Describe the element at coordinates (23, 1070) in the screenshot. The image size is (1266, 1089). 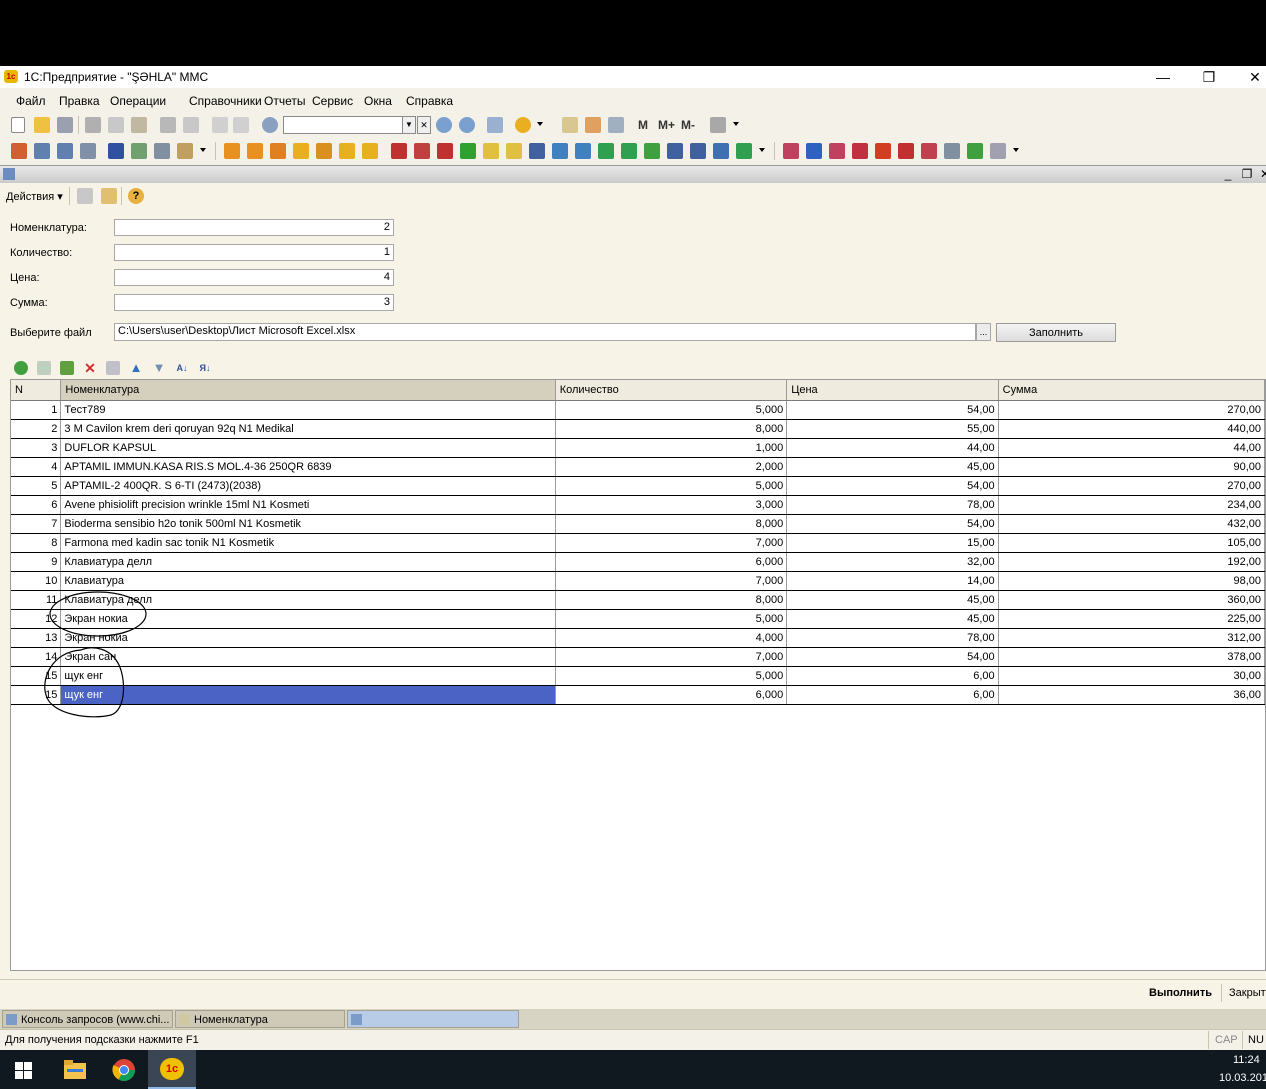
I see `windows-start-icon` at that location.